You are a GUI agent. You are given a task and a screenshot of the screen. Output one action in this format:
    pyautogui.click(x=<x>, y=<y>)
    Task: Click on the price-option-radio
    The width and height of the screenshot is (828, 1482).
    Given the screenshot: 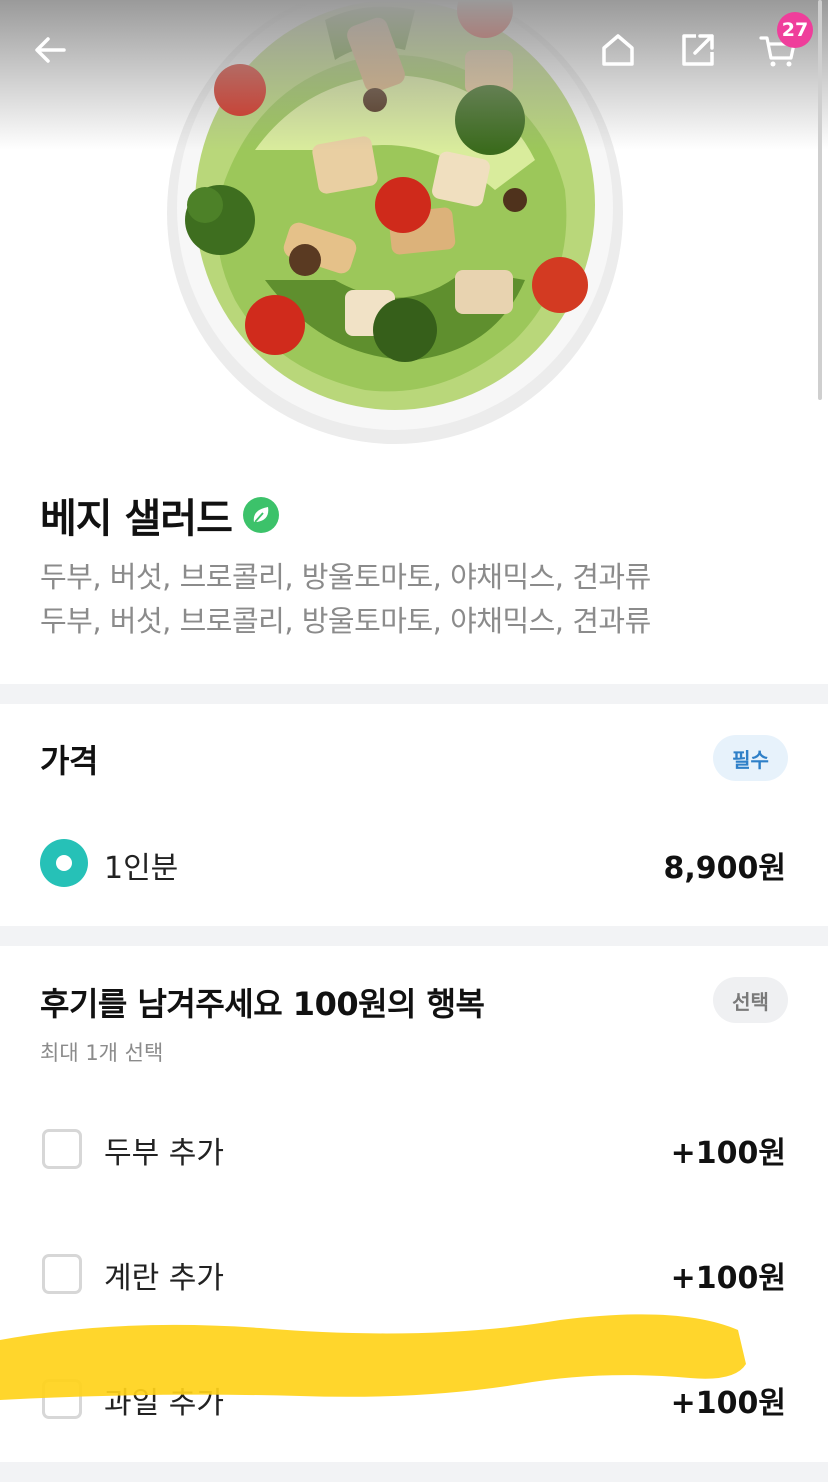 What is the action you would take?
    pyautogui.click(x=64, y=863)
    